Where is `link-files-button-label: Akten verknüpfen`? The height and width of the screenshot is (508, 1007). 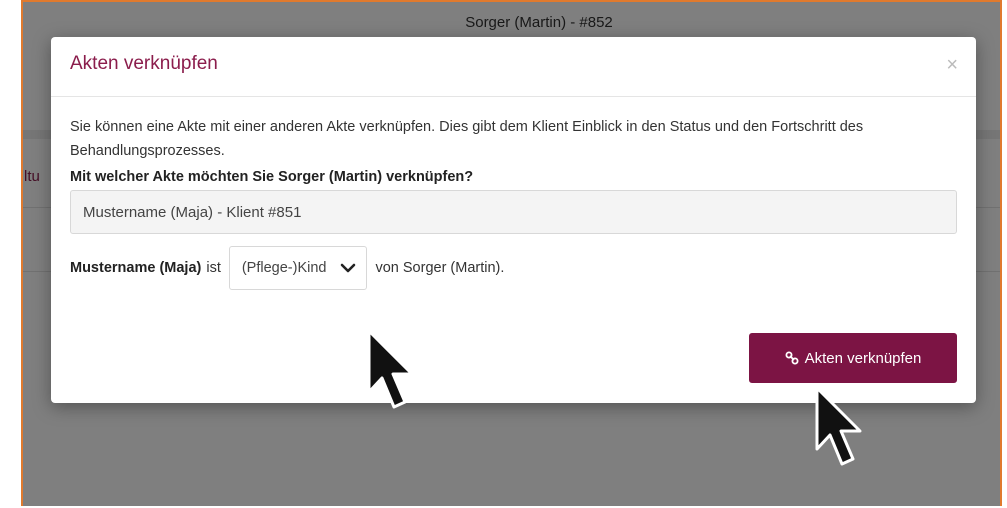
link-files-button-label: Akten verknüpfen is located at coordinates (863, 358).